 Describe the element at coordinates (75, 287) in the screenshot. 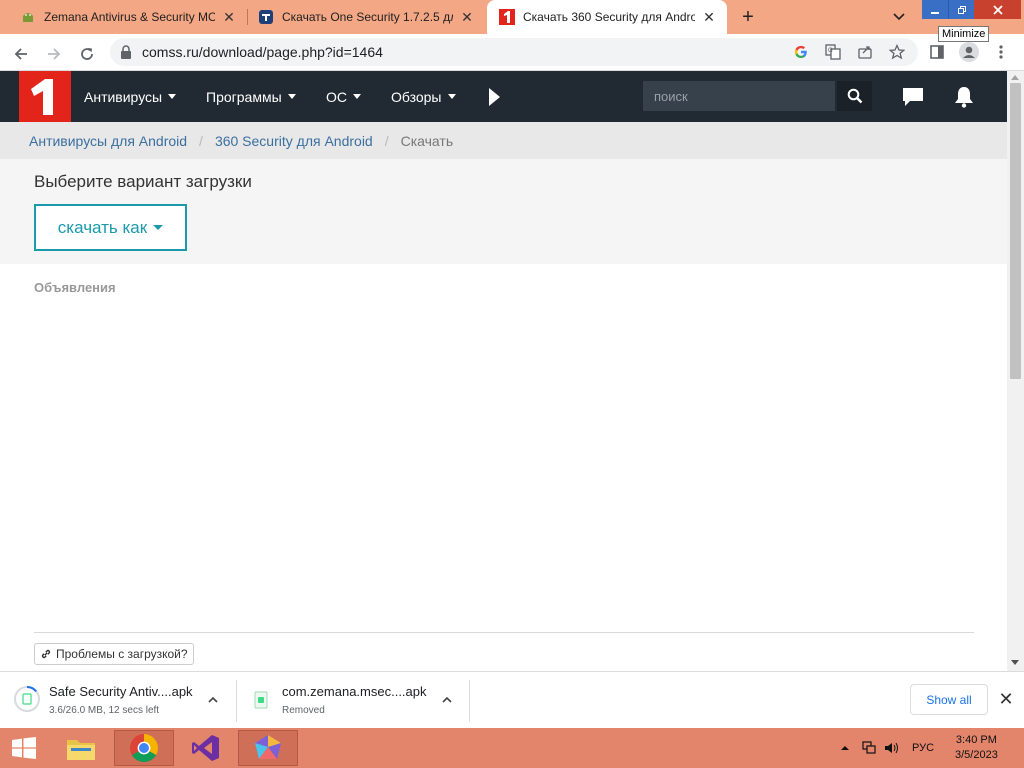

I see `ads-label: Объявления` at that location.